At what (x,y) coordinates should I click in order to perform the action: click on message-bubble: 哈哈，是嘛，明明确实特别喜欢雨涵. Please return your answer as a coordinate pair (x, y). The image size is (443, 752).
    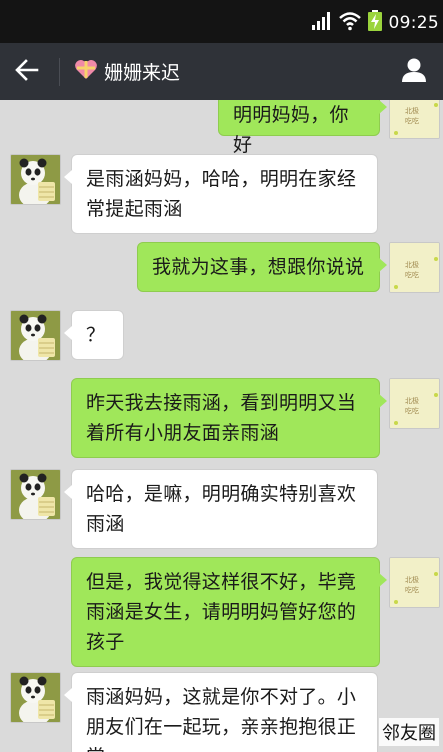
    Looking at the image, I should click on (221, 509).